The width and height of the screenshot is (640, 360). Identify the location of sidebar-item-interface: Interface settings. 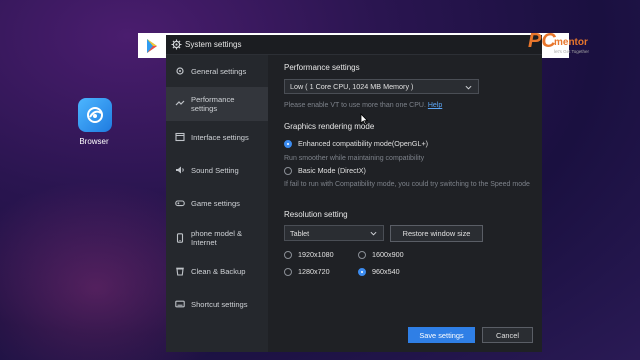
(217, 137).